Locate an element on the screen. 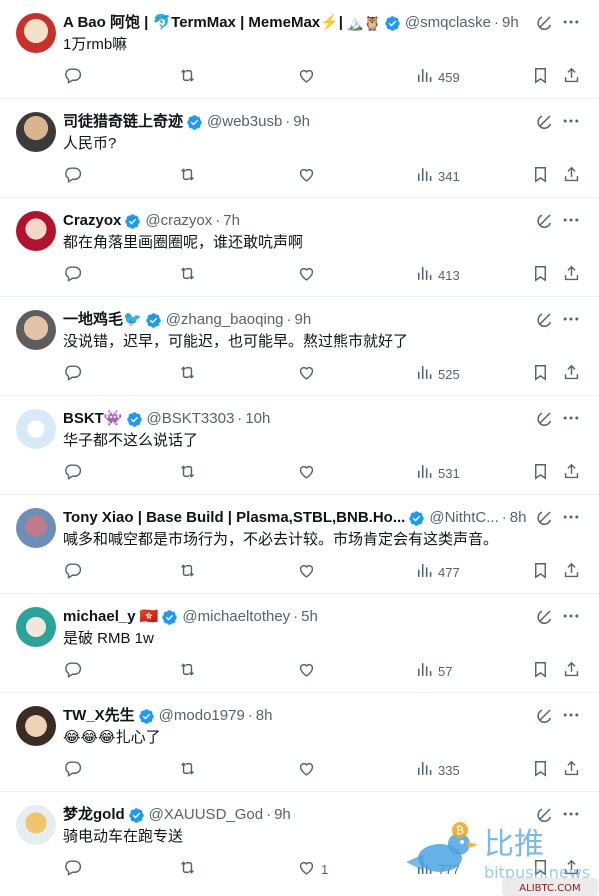 Image resolution: width=599 pixels, height=896 pixels. timestamp: 5h is located at coordinates (309, 617).